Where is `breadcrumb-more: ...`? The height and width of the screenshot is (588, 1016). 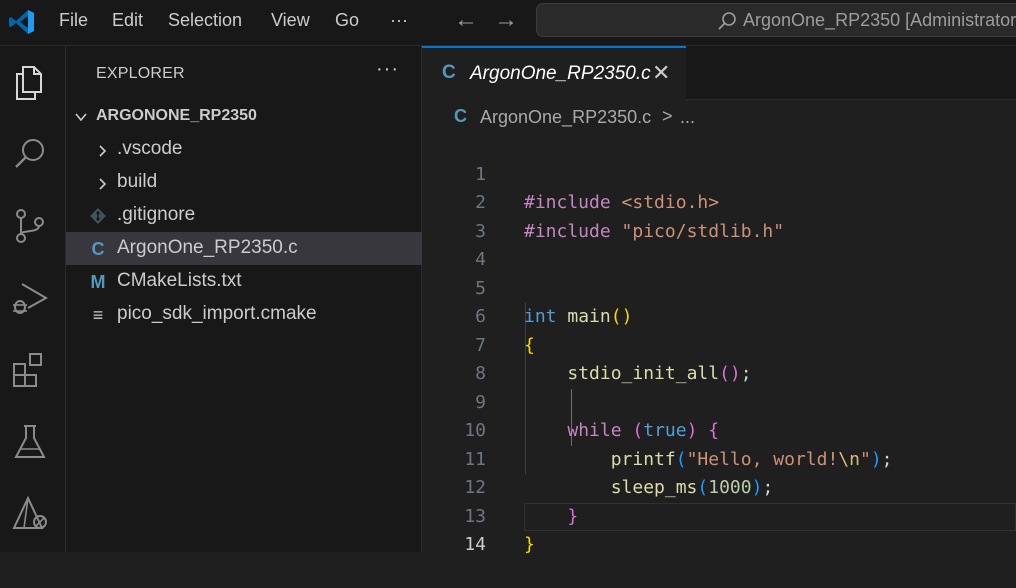 breadcrumb-more: ... is located at coordinates (687, 117).